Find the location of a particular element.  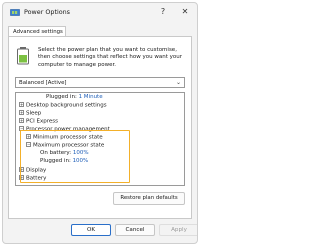

ok-button: OK is located at coordinates (91, 230).